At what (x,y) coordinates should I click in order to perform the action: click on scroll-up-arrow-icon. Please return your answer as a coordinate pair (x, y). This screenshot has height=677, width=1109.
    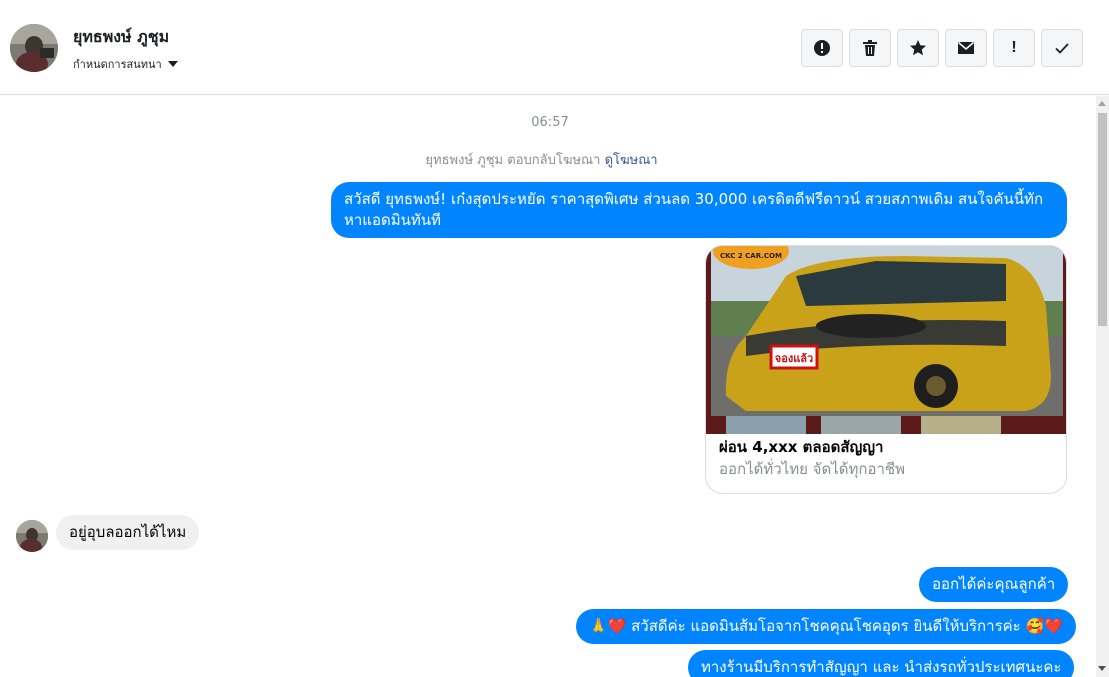
    Looking at the image, I should click on (1102, 103).